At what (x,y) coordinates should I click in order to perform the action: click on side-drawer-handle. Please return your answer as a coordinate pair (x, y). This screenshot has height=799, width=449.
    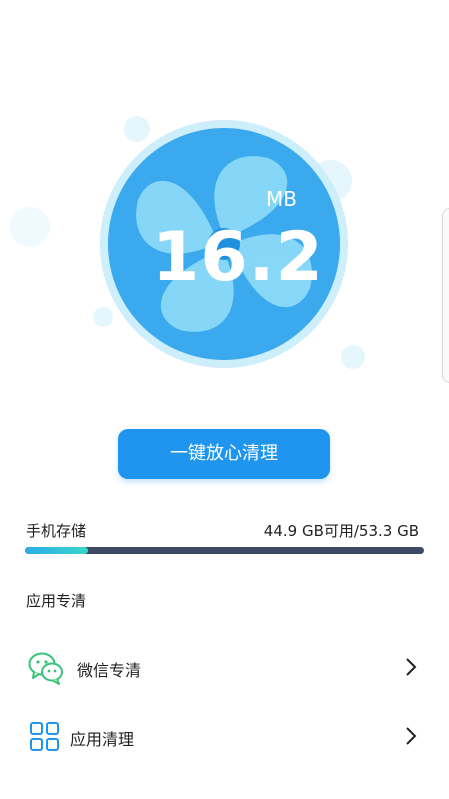
    Looking at the image, I should click on (445, 295).